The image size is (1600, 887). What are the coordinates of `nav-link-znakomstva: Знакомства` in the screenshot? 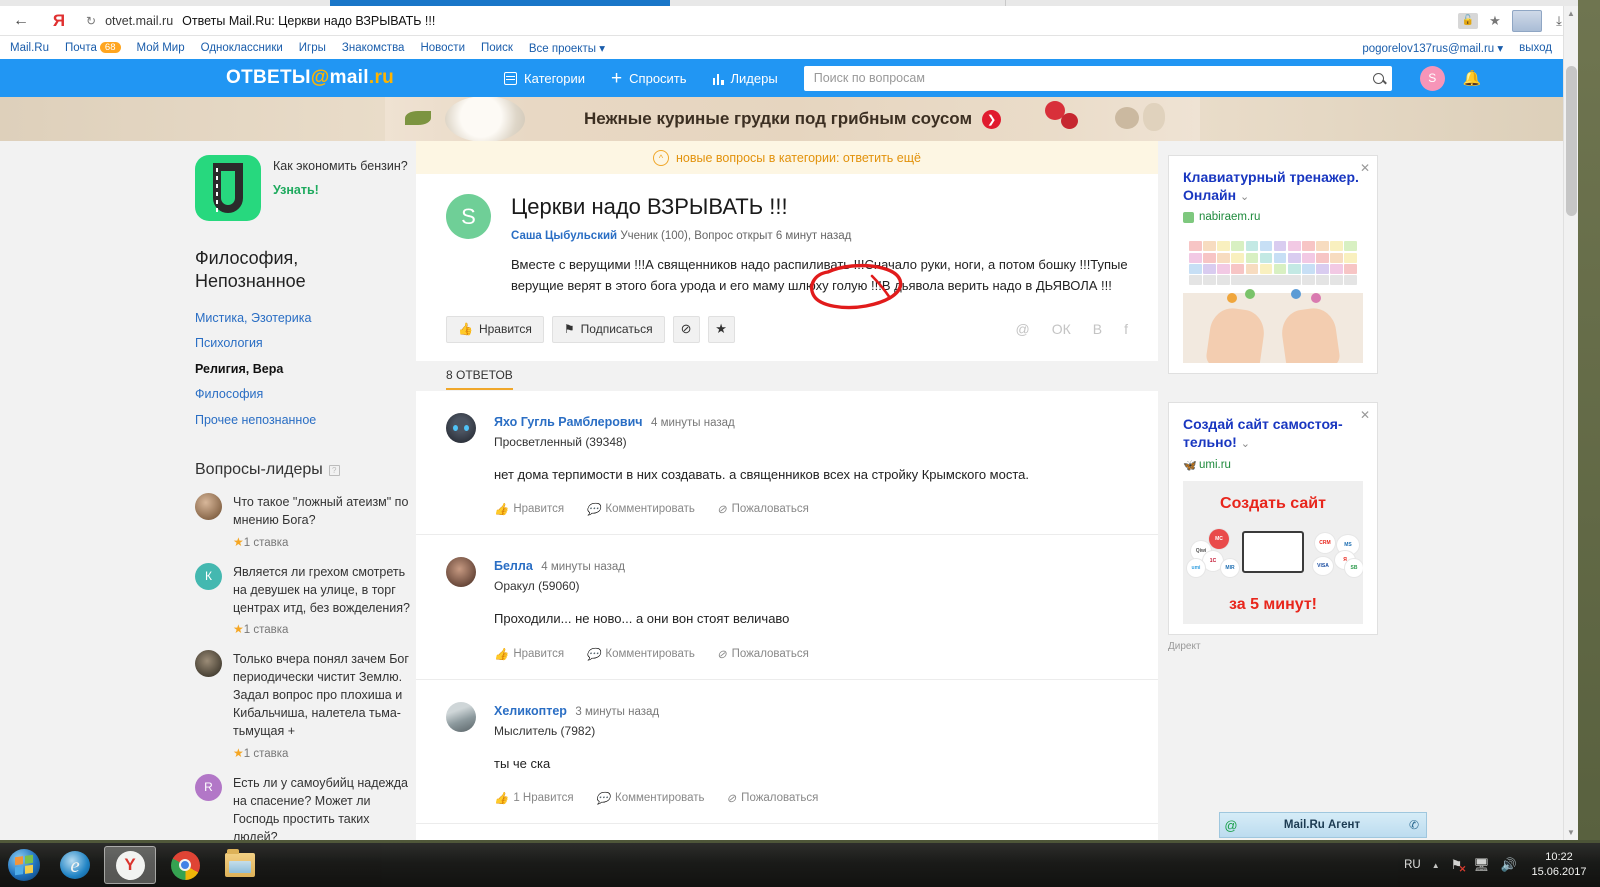 It's located at (373, 48).